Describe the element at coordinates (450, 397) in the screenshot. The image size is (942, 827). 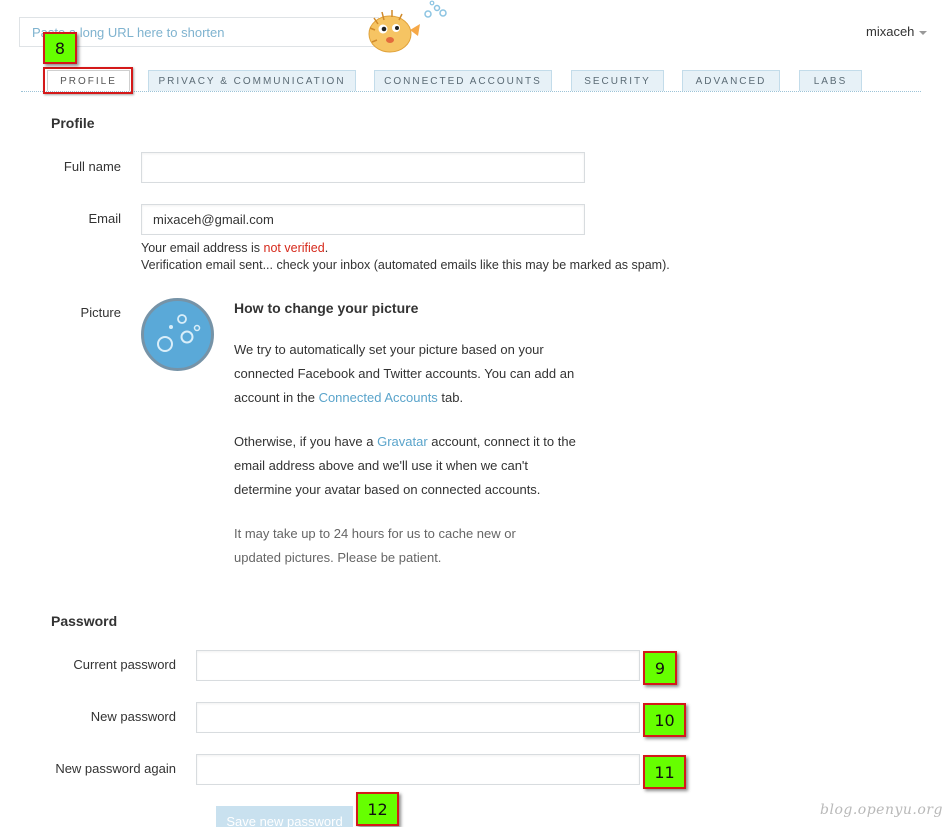
I see `help-p1-tail: tab.` at that location.